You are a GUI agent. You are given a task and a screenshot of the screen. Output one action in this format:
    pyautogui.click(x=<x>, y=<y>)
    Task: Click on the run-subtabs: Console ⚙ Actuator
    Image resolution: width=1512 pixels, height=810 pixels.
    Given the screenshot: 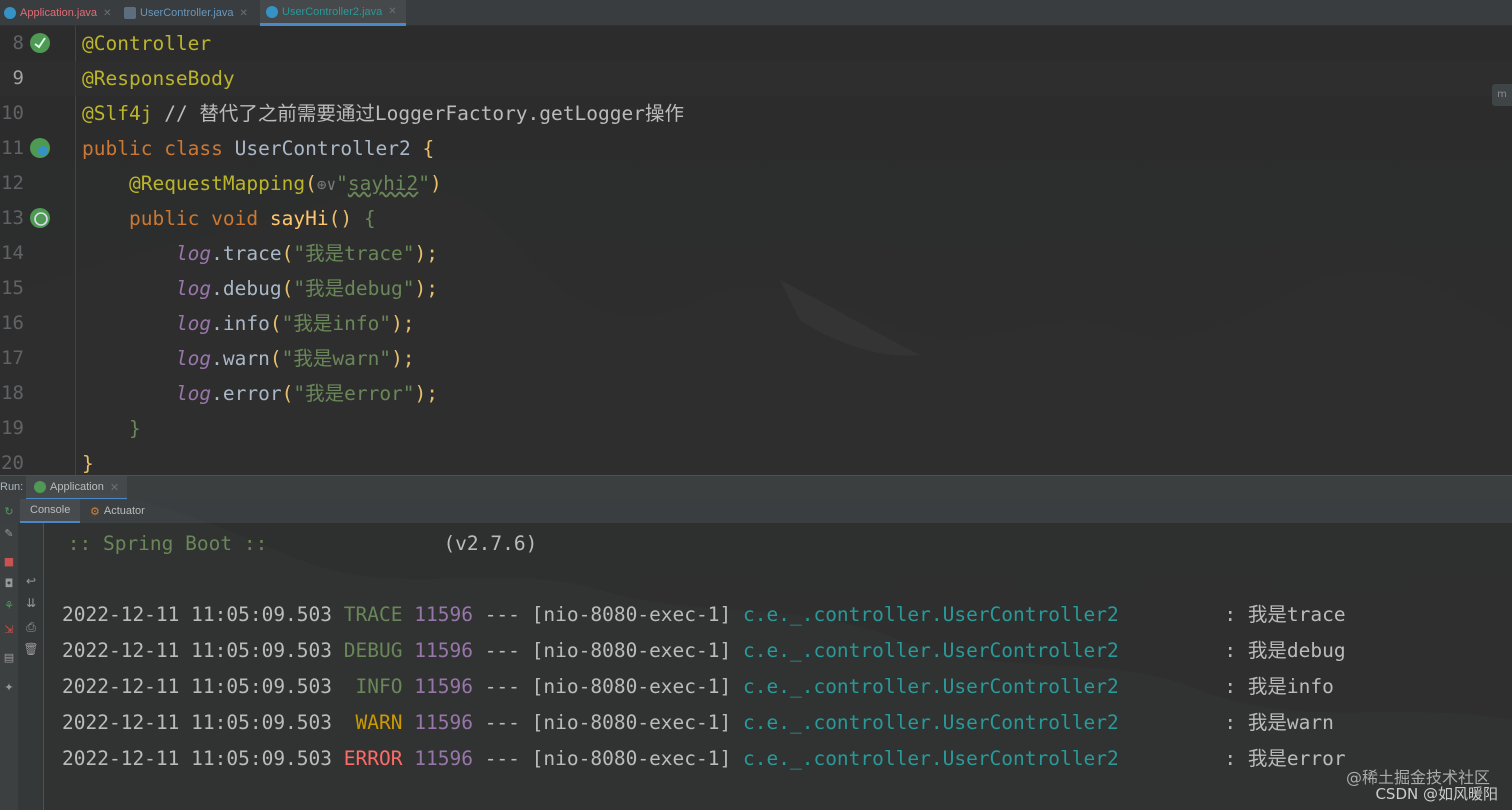 What is the action you would take?
    pyautogui.click(x=756, y=511)
    